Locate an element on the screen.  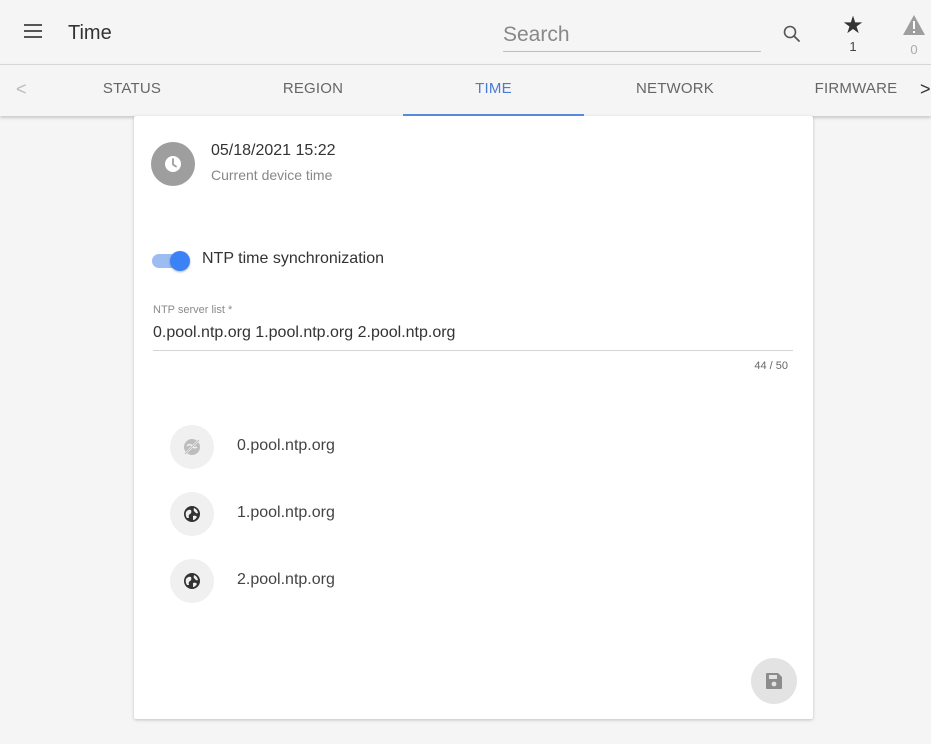
character-counter: 44 / 50 is located at coordinates (771, 366).